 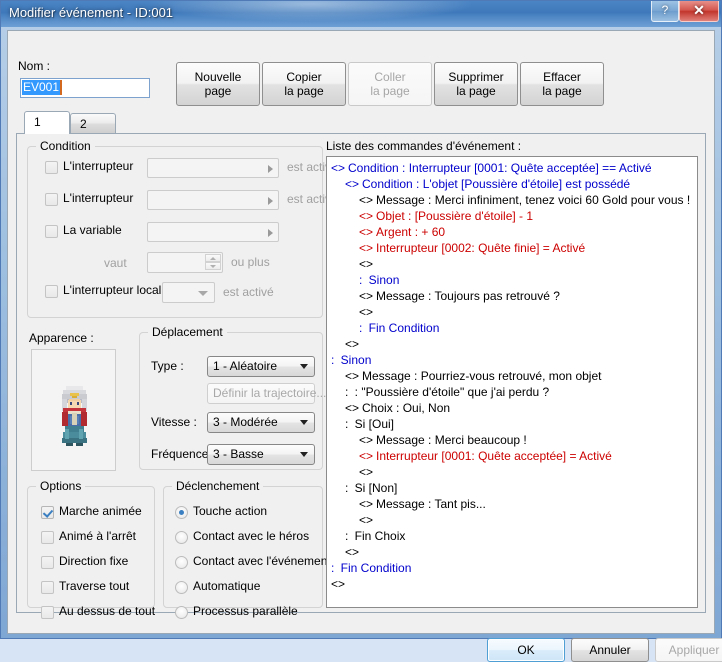 I want to click on vitesse-label: Vitesse :, so click(x=174, y=422).